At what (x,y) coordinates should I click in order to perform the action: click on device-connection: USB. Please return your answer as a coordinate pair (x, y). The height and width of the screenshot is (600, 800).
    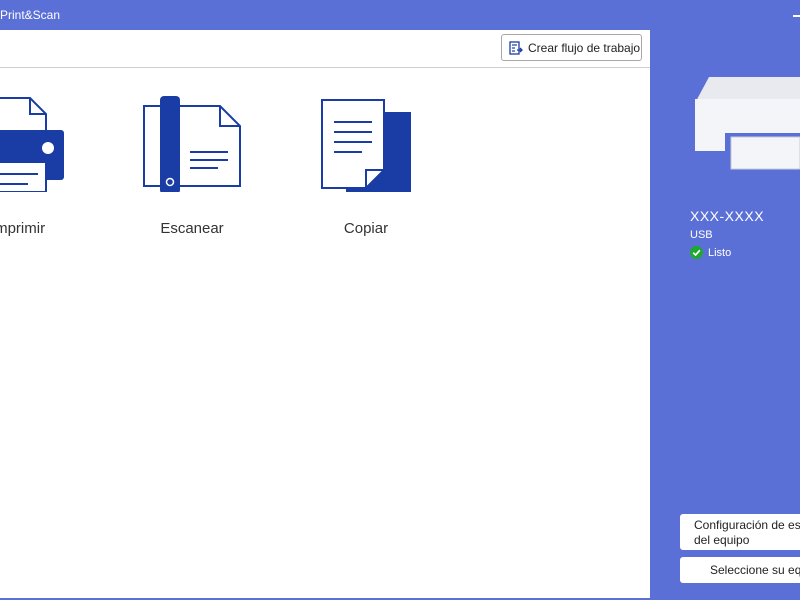
    Looking at the image, I should click on (701, 235).